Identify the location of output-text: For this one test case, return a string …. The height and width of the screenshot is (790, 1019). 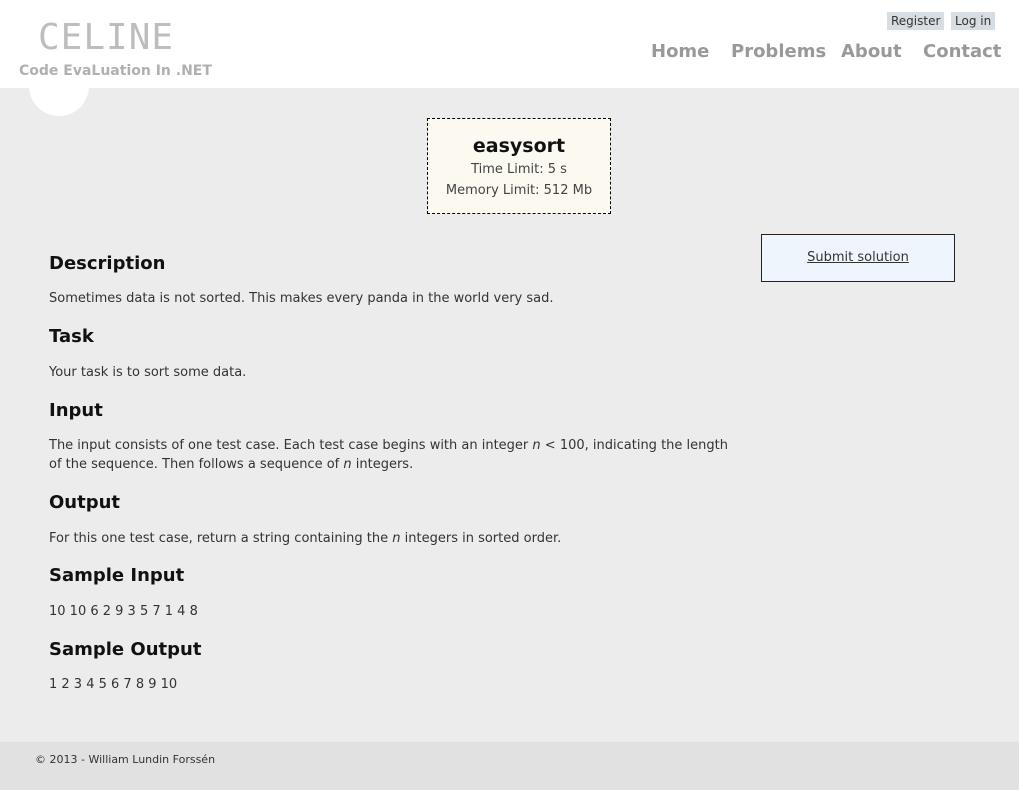
(305, 538).